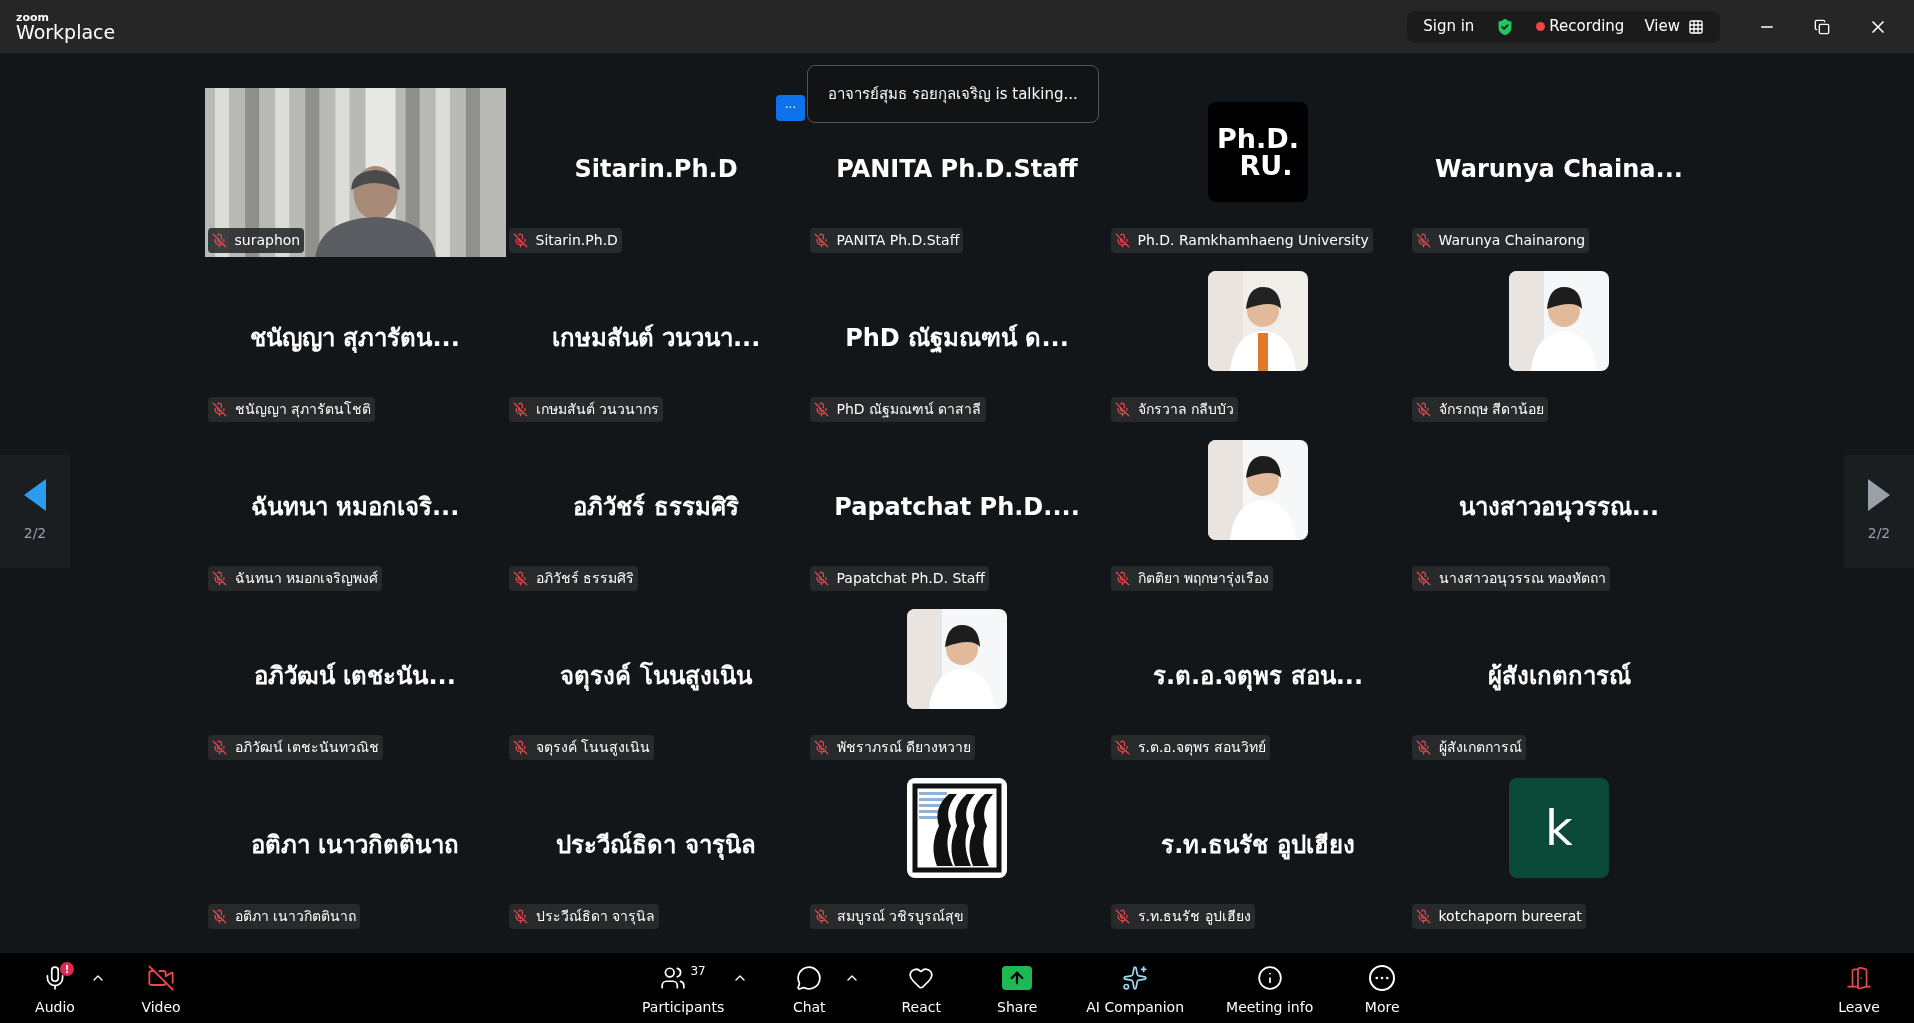 The width and height of the screenshot is (1914, 1023). What do you see at coordinates (1258, 138) in the screenshot?
I see `logo-text: Ph.D.` at bounding box center [1258, 138].